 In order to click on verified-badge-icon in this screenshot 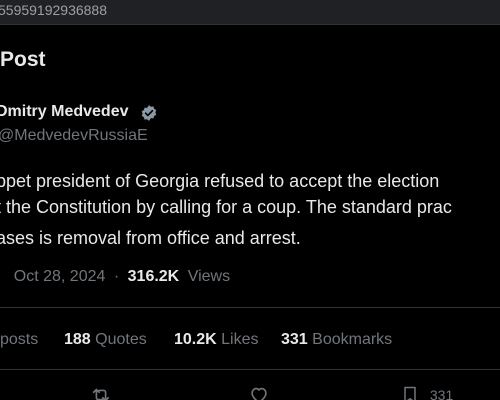, I will do `click(149, 113)`.